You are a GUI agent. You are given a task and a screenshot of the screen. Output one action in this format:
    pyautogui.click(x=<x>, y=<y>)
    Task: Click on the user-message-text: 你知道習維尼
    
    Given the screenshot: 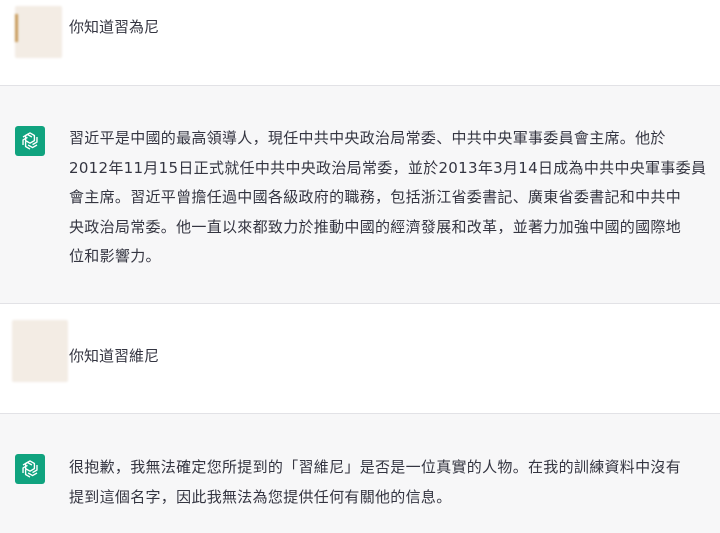 What is the action you would take?
    pyautogui.click(x=114, y=356)
    